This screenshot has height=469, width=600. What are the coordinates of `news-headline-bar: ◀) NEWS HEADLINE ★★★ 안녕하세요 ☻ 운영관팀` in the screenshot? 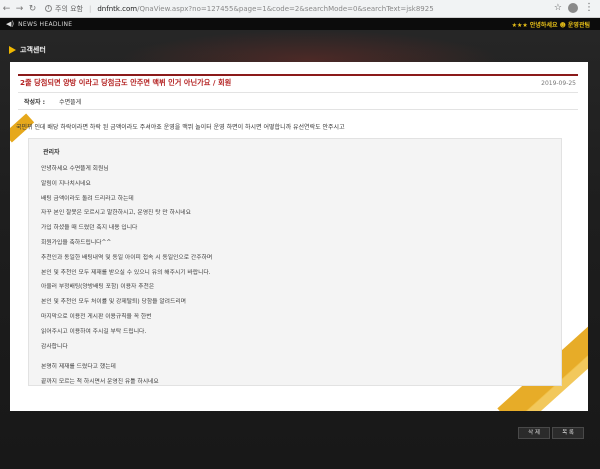 It's located at (300, 24).